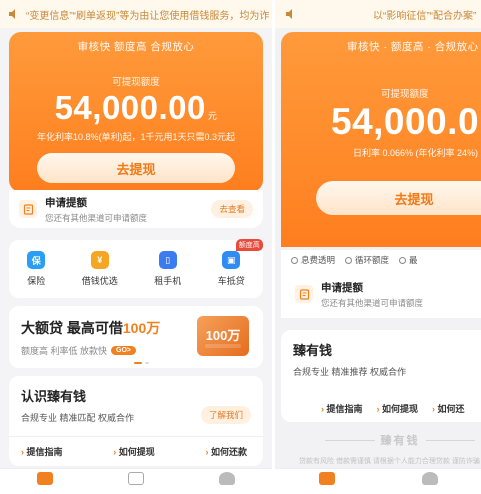 The width and height of the screenshot is (481, 494). I want to click on notice-text: “变更信息”“刷单返现”等为由让您使用借钱服务，均为诈, so click(148, 16).